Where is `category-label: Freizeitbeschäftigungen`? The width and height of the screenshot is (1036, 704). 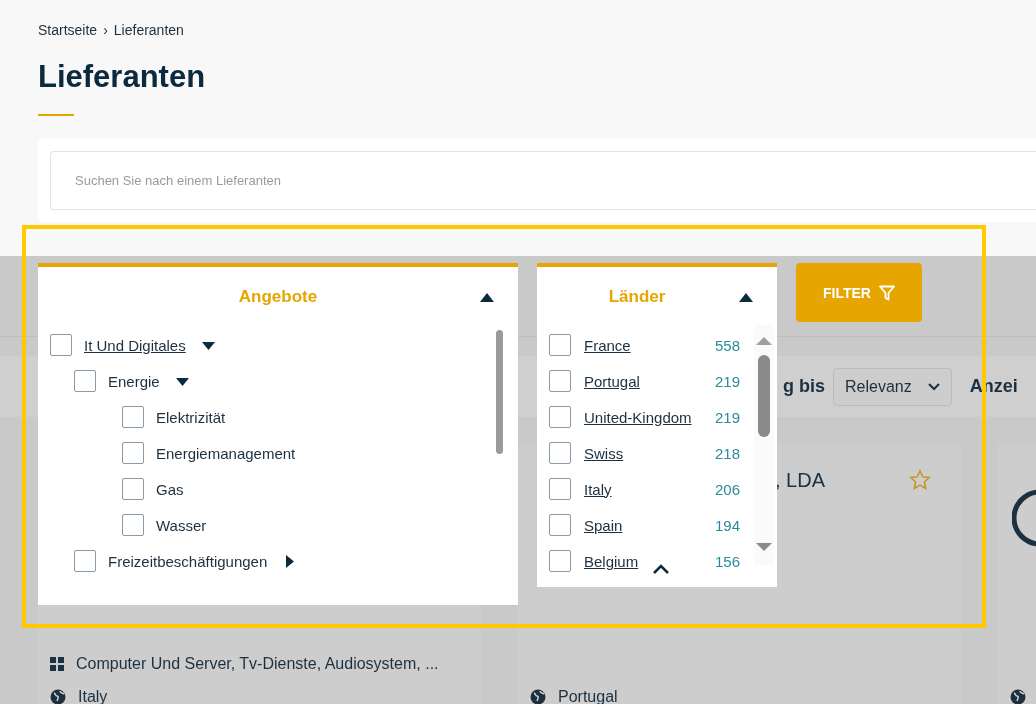
category-label: Freizeitbeschäftigungen is located at coordinates (188, 561).